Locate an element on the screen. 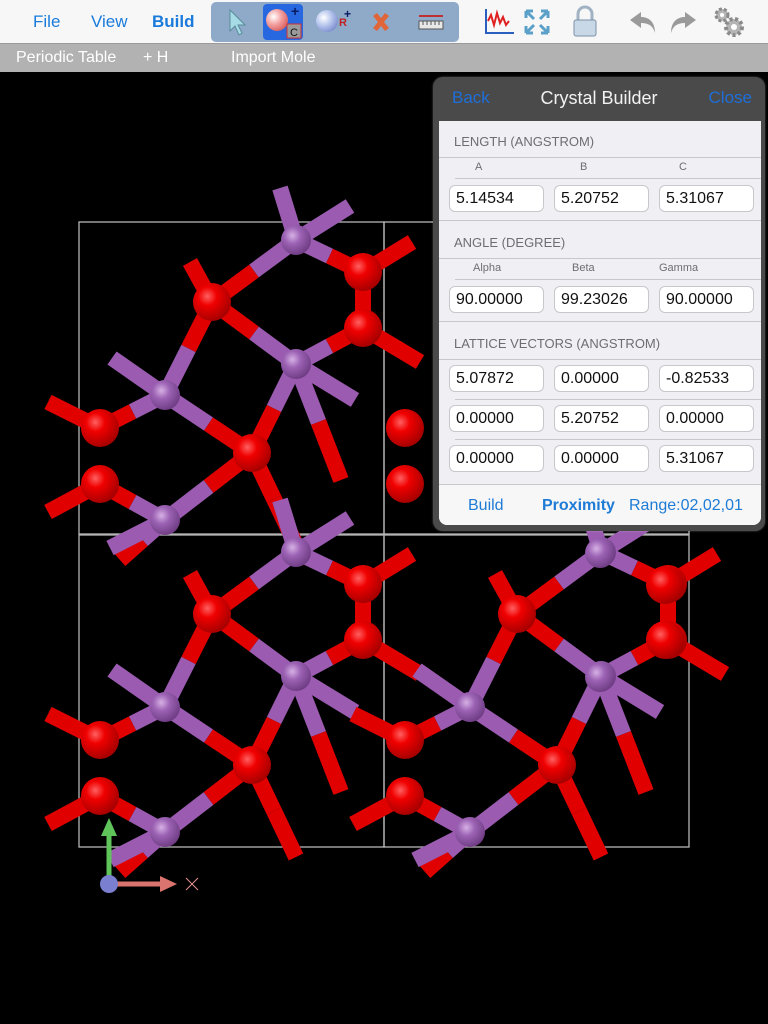 This screenshot has height=1024, width=768. length-a-input is located at coordinates (496, 198).